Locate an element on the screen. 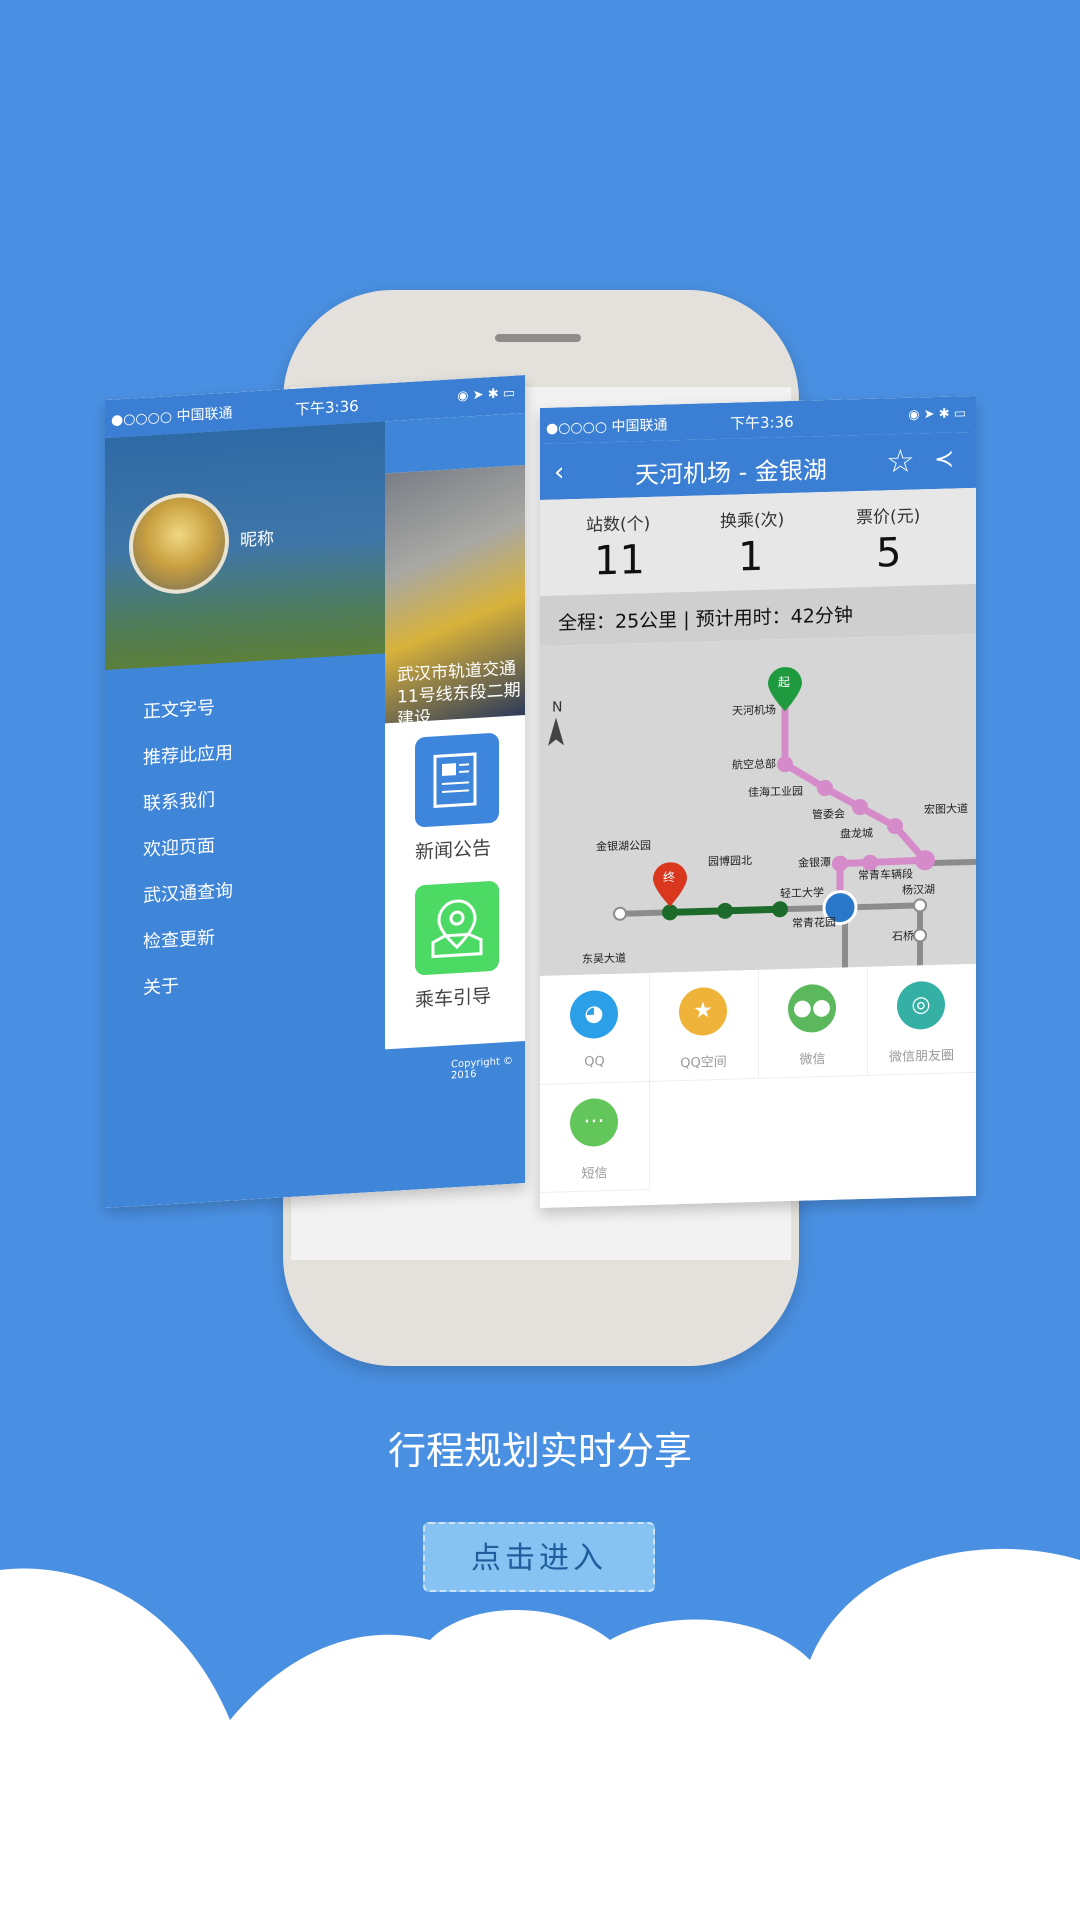 The width and height of the screenshot is (1080, 1920). station-label: 航空总部 is located at coordinates (754, 763).